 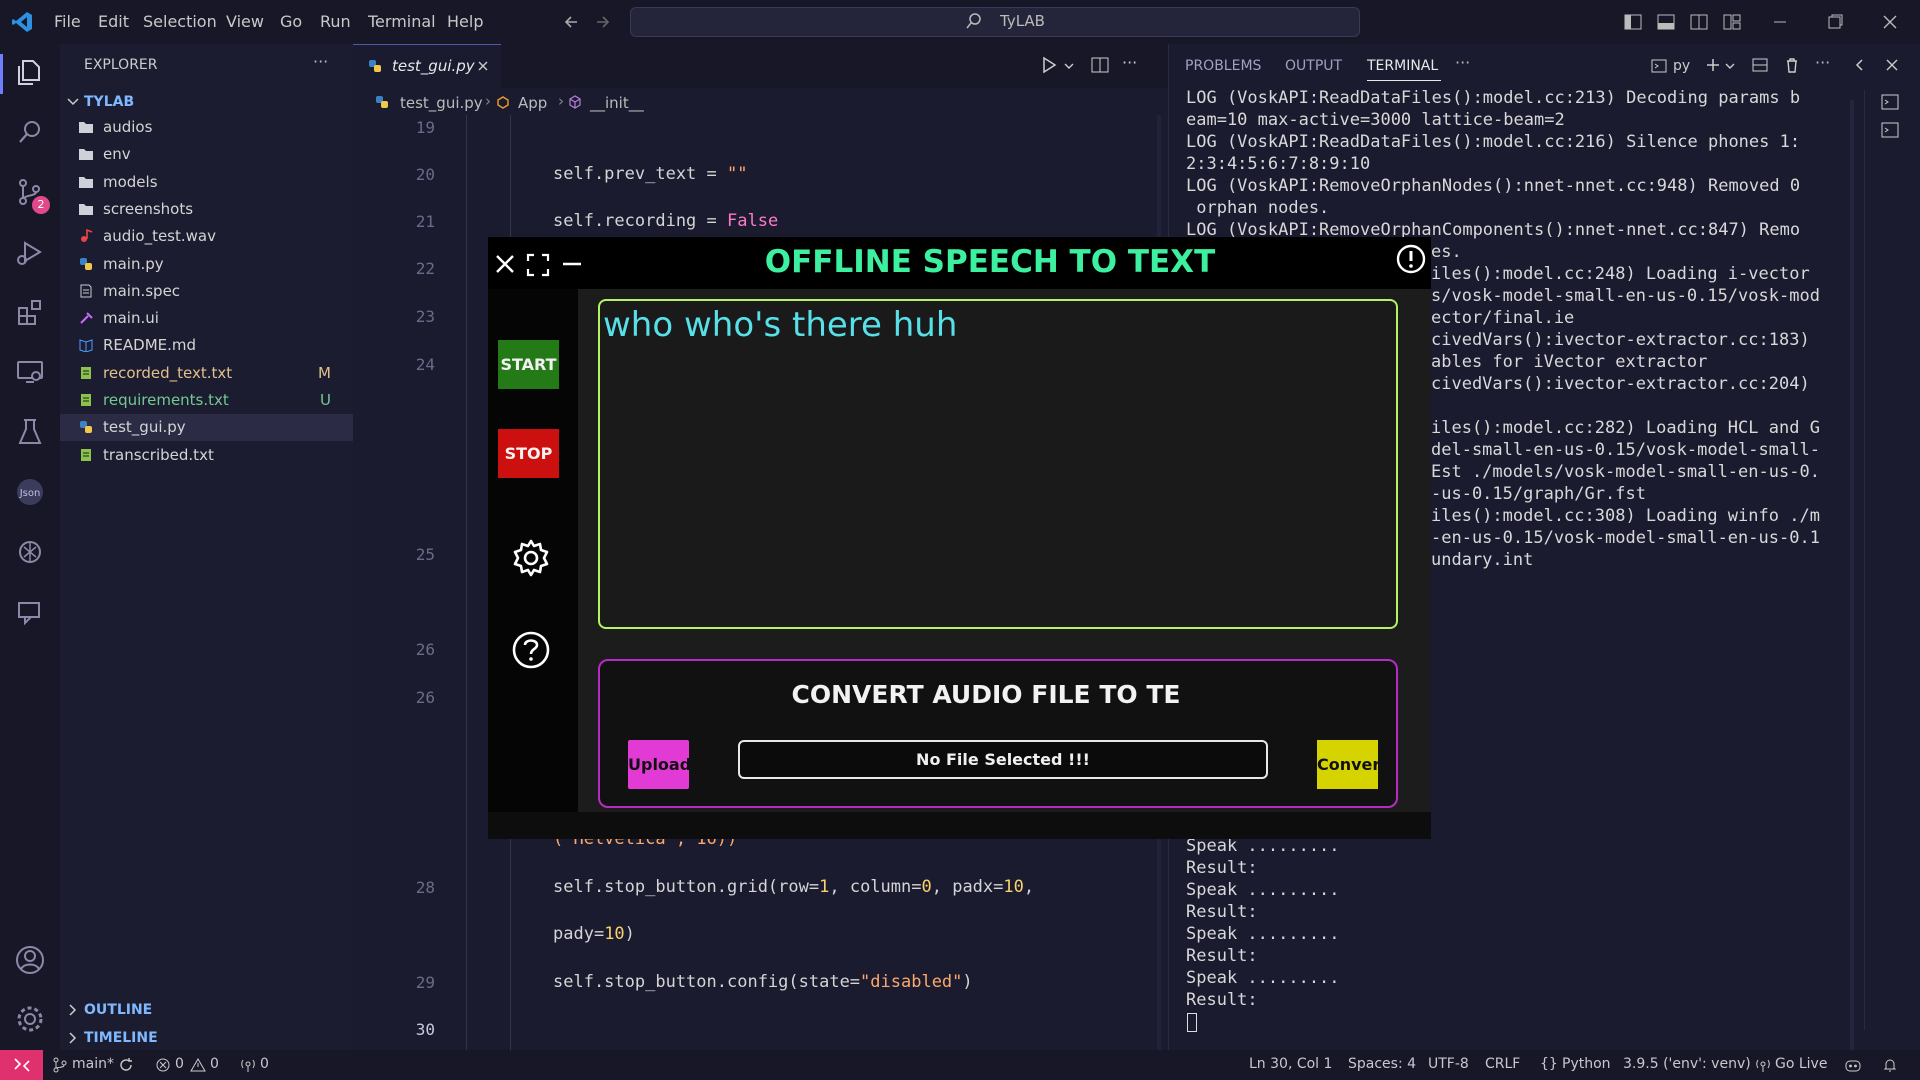 I want to click on timeline-section: TIMELINE, so click(x=121, y=1038).